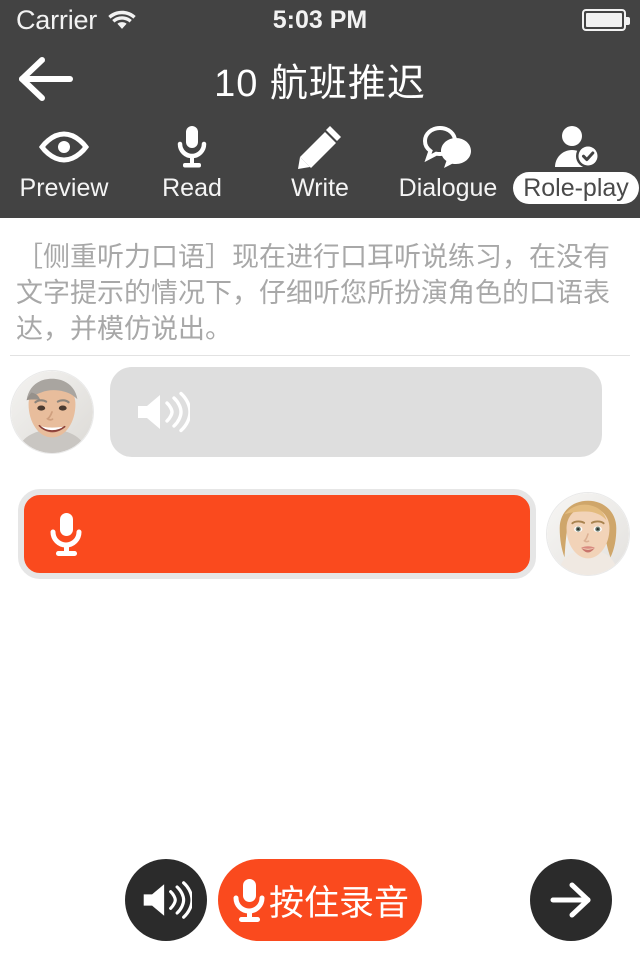 This screenshot has width=640, height=960. What do you see at coordinates (448, 147) in the screenshot?
I see `speech-bubbles-icon` at bounding box center [448, 147].